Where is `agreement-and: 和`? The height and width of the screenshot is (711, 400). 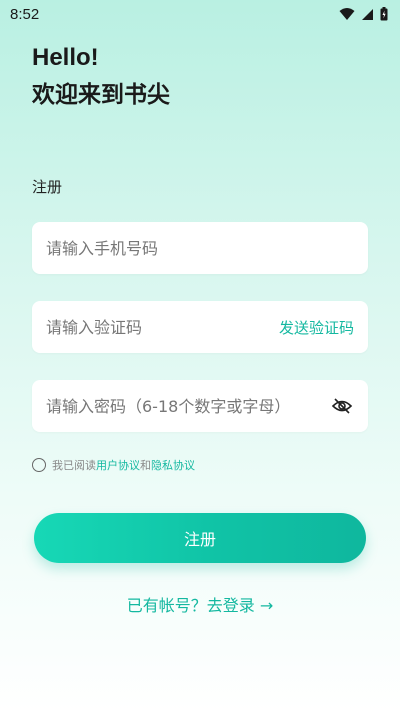
agreement-and: 和 is located at coordinates (145, 465).